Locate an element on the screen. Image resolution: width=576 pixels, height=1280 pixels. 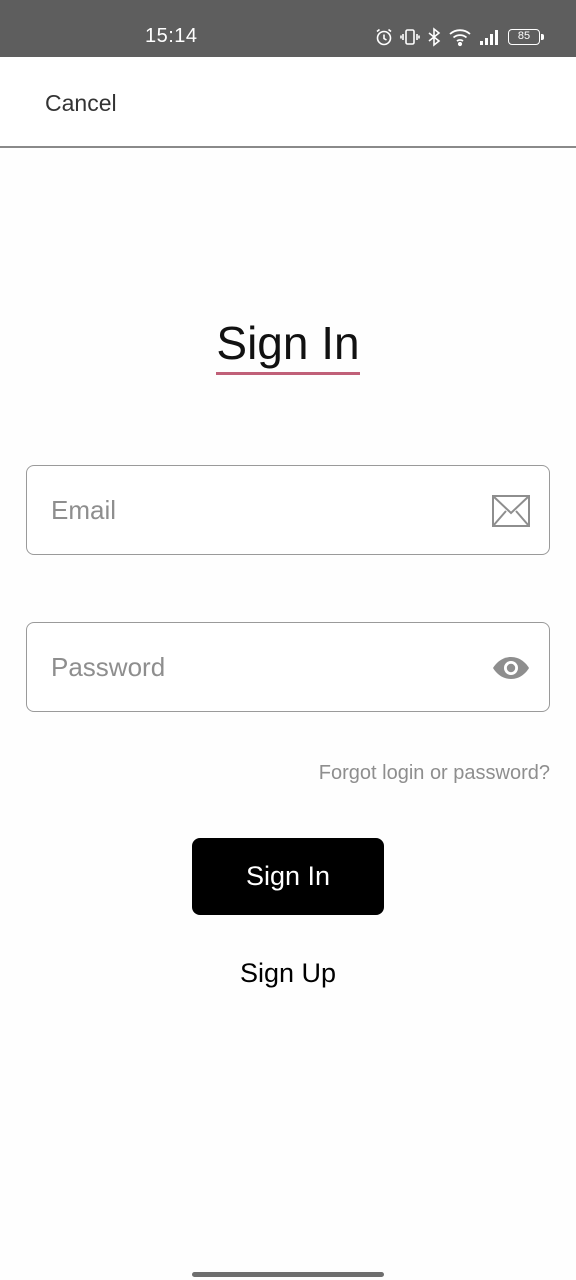
signal-icon is located at coordinates (490, 37).